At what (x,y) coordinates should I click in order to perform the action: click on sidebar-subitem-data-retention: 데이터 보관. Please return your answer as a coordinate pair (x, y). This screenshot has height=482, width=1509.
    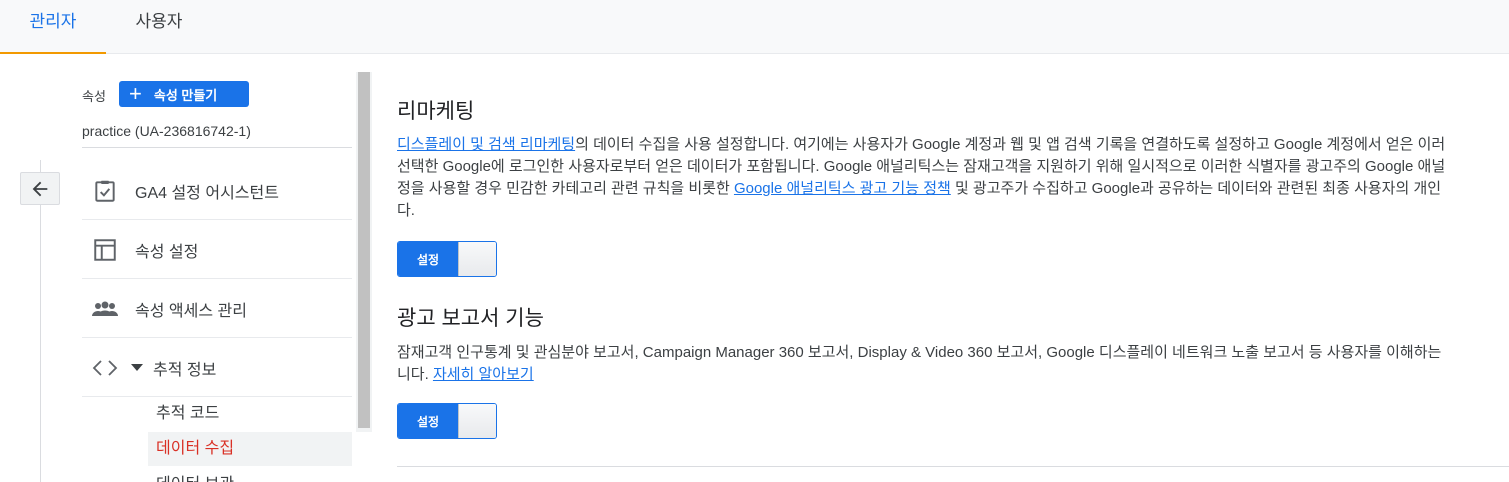
    Looking at the image, I should click on (250, 475).